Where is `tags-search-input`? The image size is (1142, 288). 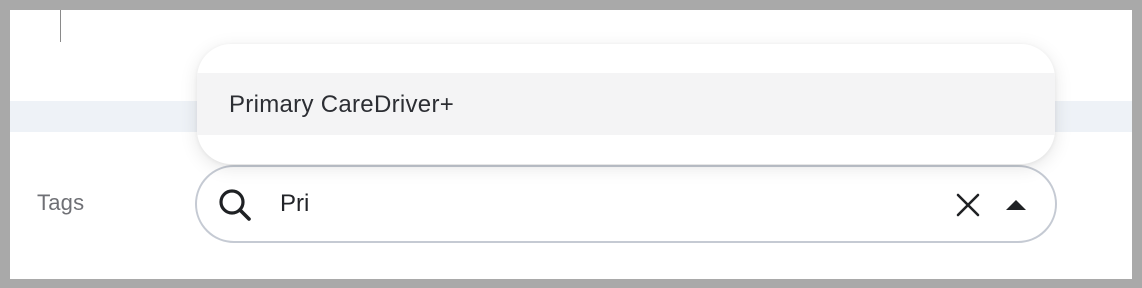 tags-search-input is located at coordinates (580, 204).